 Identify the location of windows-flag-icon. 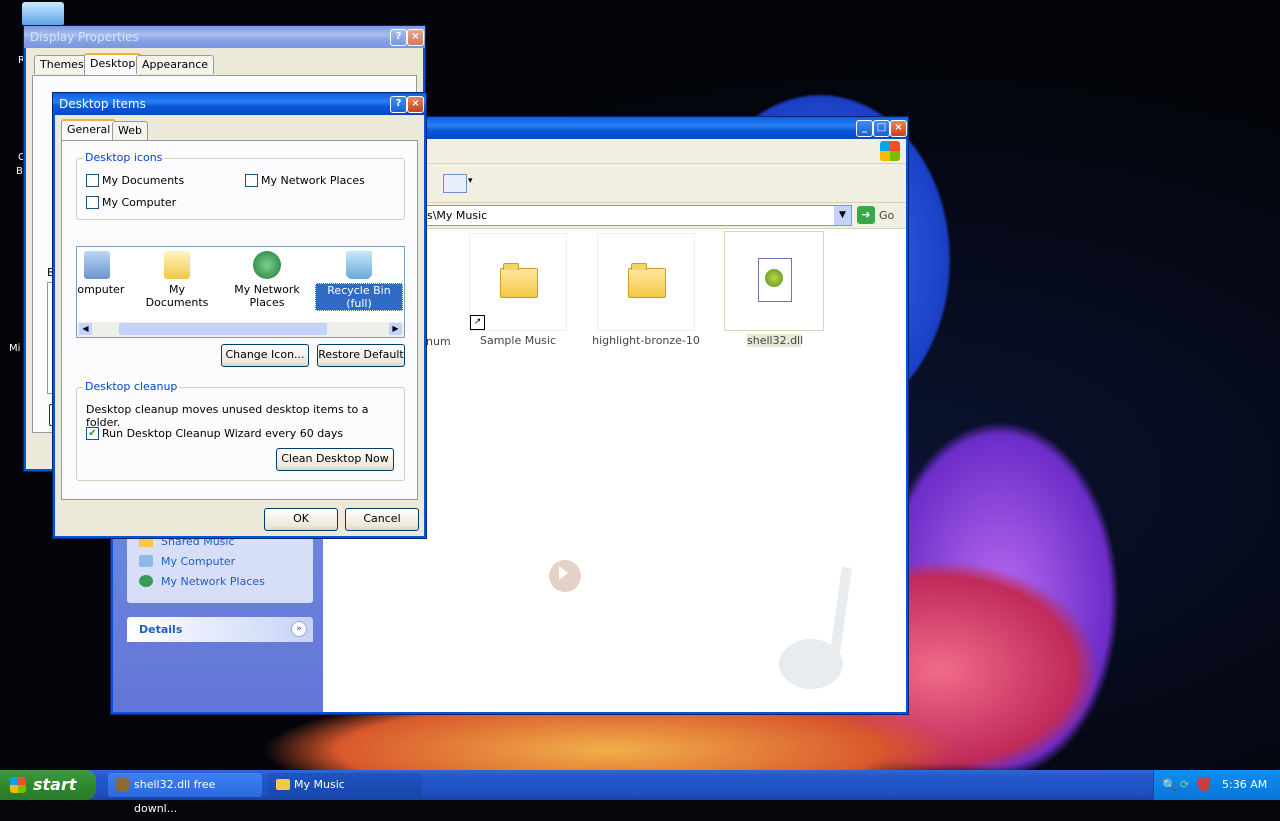
(18, 785).